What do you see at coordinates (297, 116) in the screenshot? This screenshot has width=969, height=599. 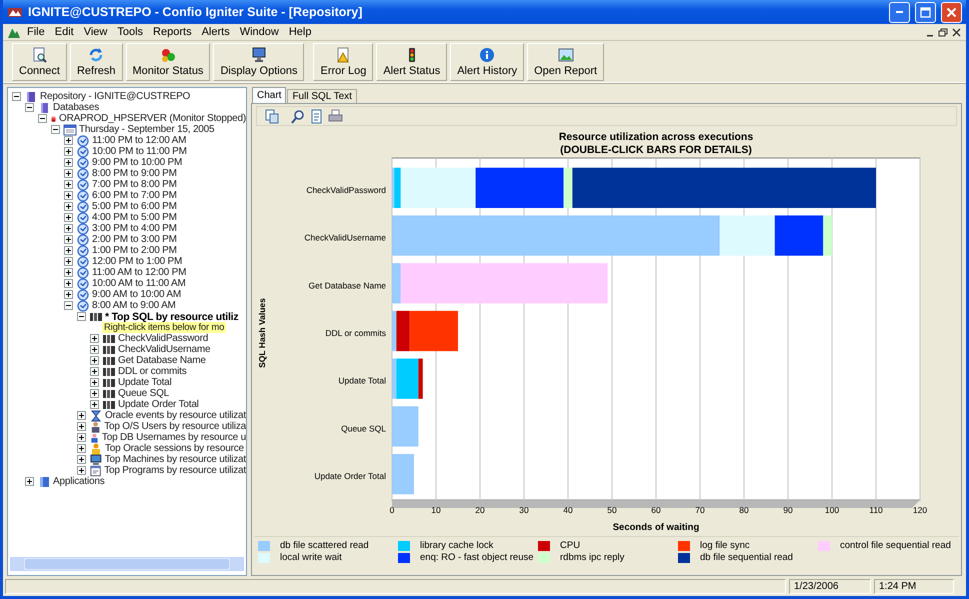 I see `search-icon` at bounding box center [297, 116].